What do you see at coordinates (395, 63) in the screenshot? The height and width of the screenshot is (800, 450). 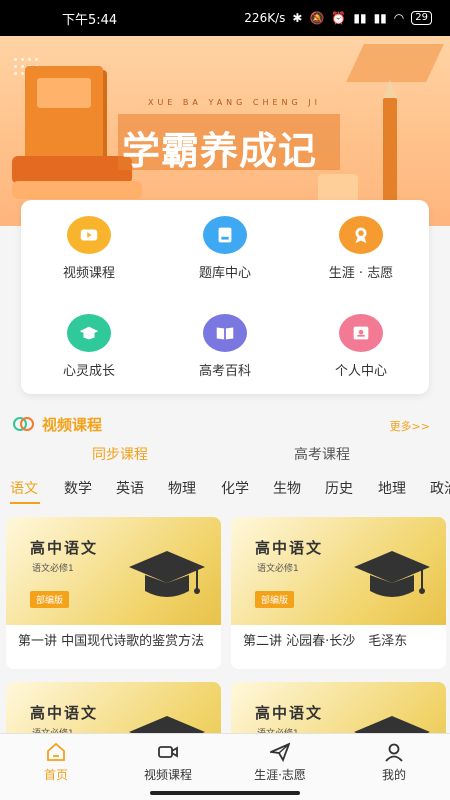 I see `ruler-illustration` at bounding box center [395, 63].